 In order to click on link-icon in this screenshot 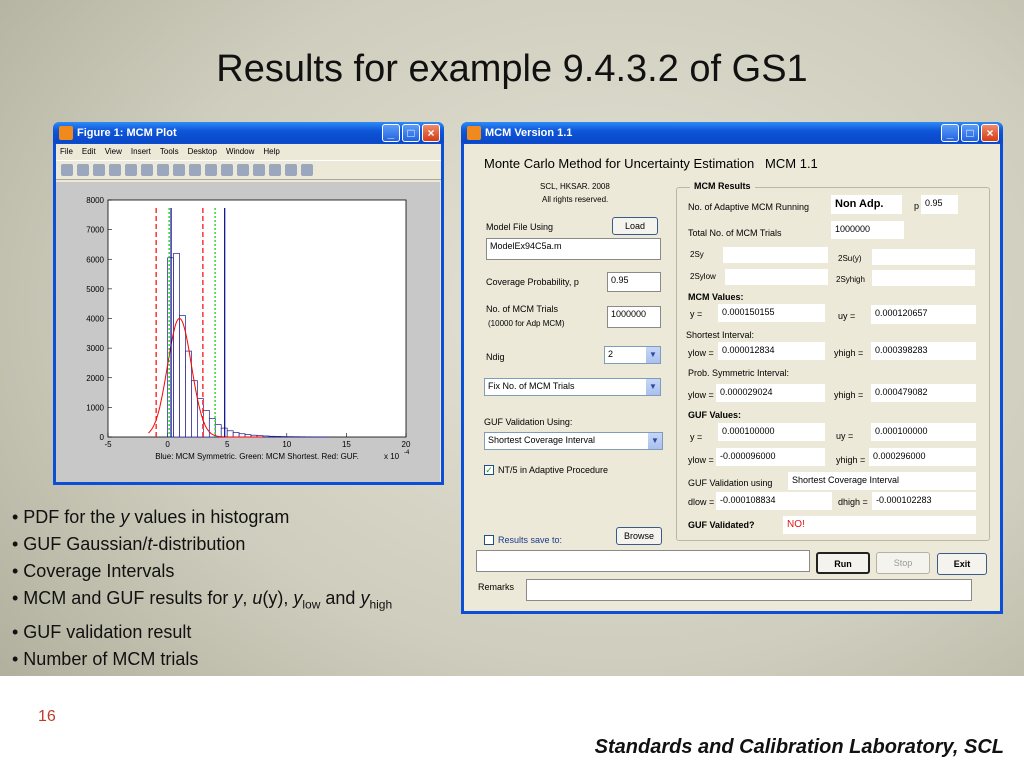, I will do `click(243, 170)`.